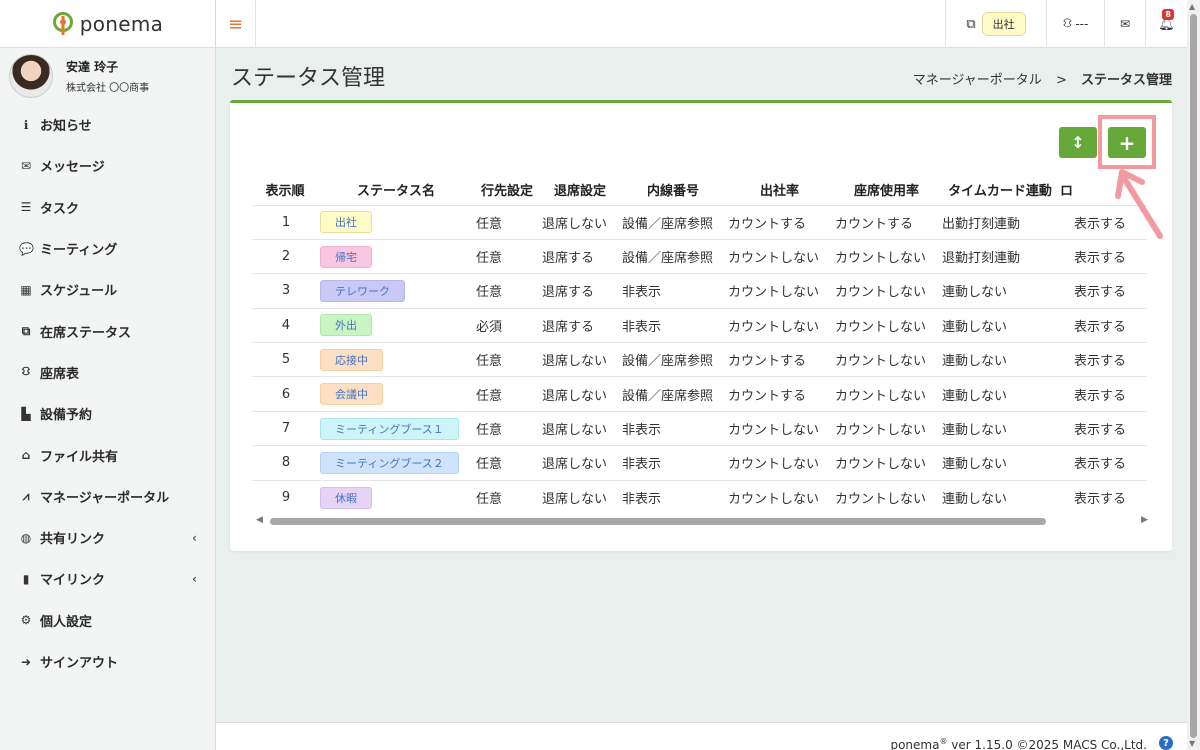 The width and height of the screenshot is (1200, 750). Describe the element at coordinates (1168, 14) in the screenshot. I see `notification-count-badge: 8` at that location.